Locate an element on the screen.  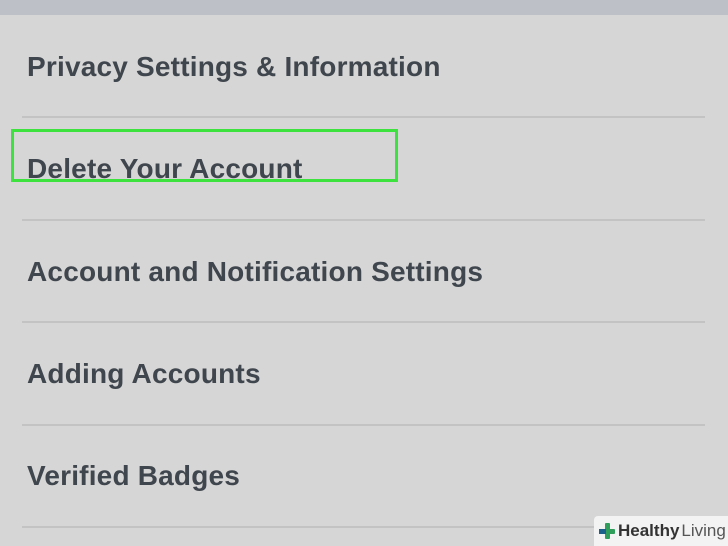
menu-item-account-notification-settings: Account and Notification Settings is located at coordinates (255, 272).